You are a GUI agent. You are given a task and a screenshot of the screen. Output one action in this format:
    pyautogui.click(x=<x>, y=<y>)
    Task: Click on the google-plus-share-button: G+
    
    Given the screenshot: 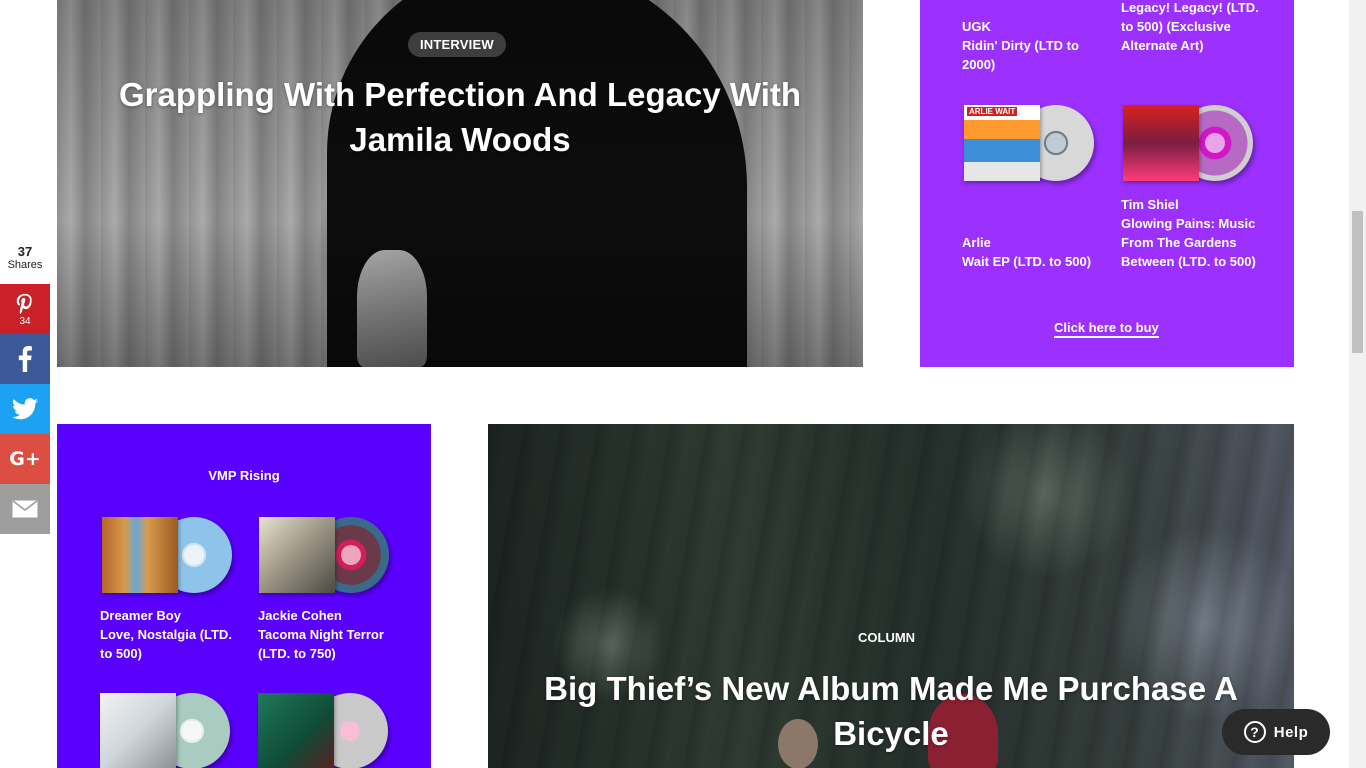 What is the action you would take?
    pyautogui.click(x=25, y=459)
    